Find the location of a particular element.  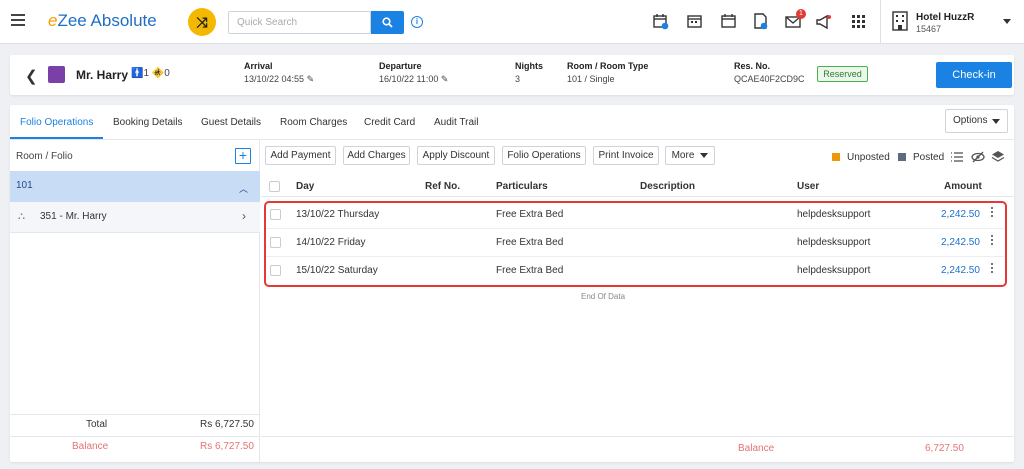

total-row: Total Rs 6,727.50 is located at coordinates (135, 424).